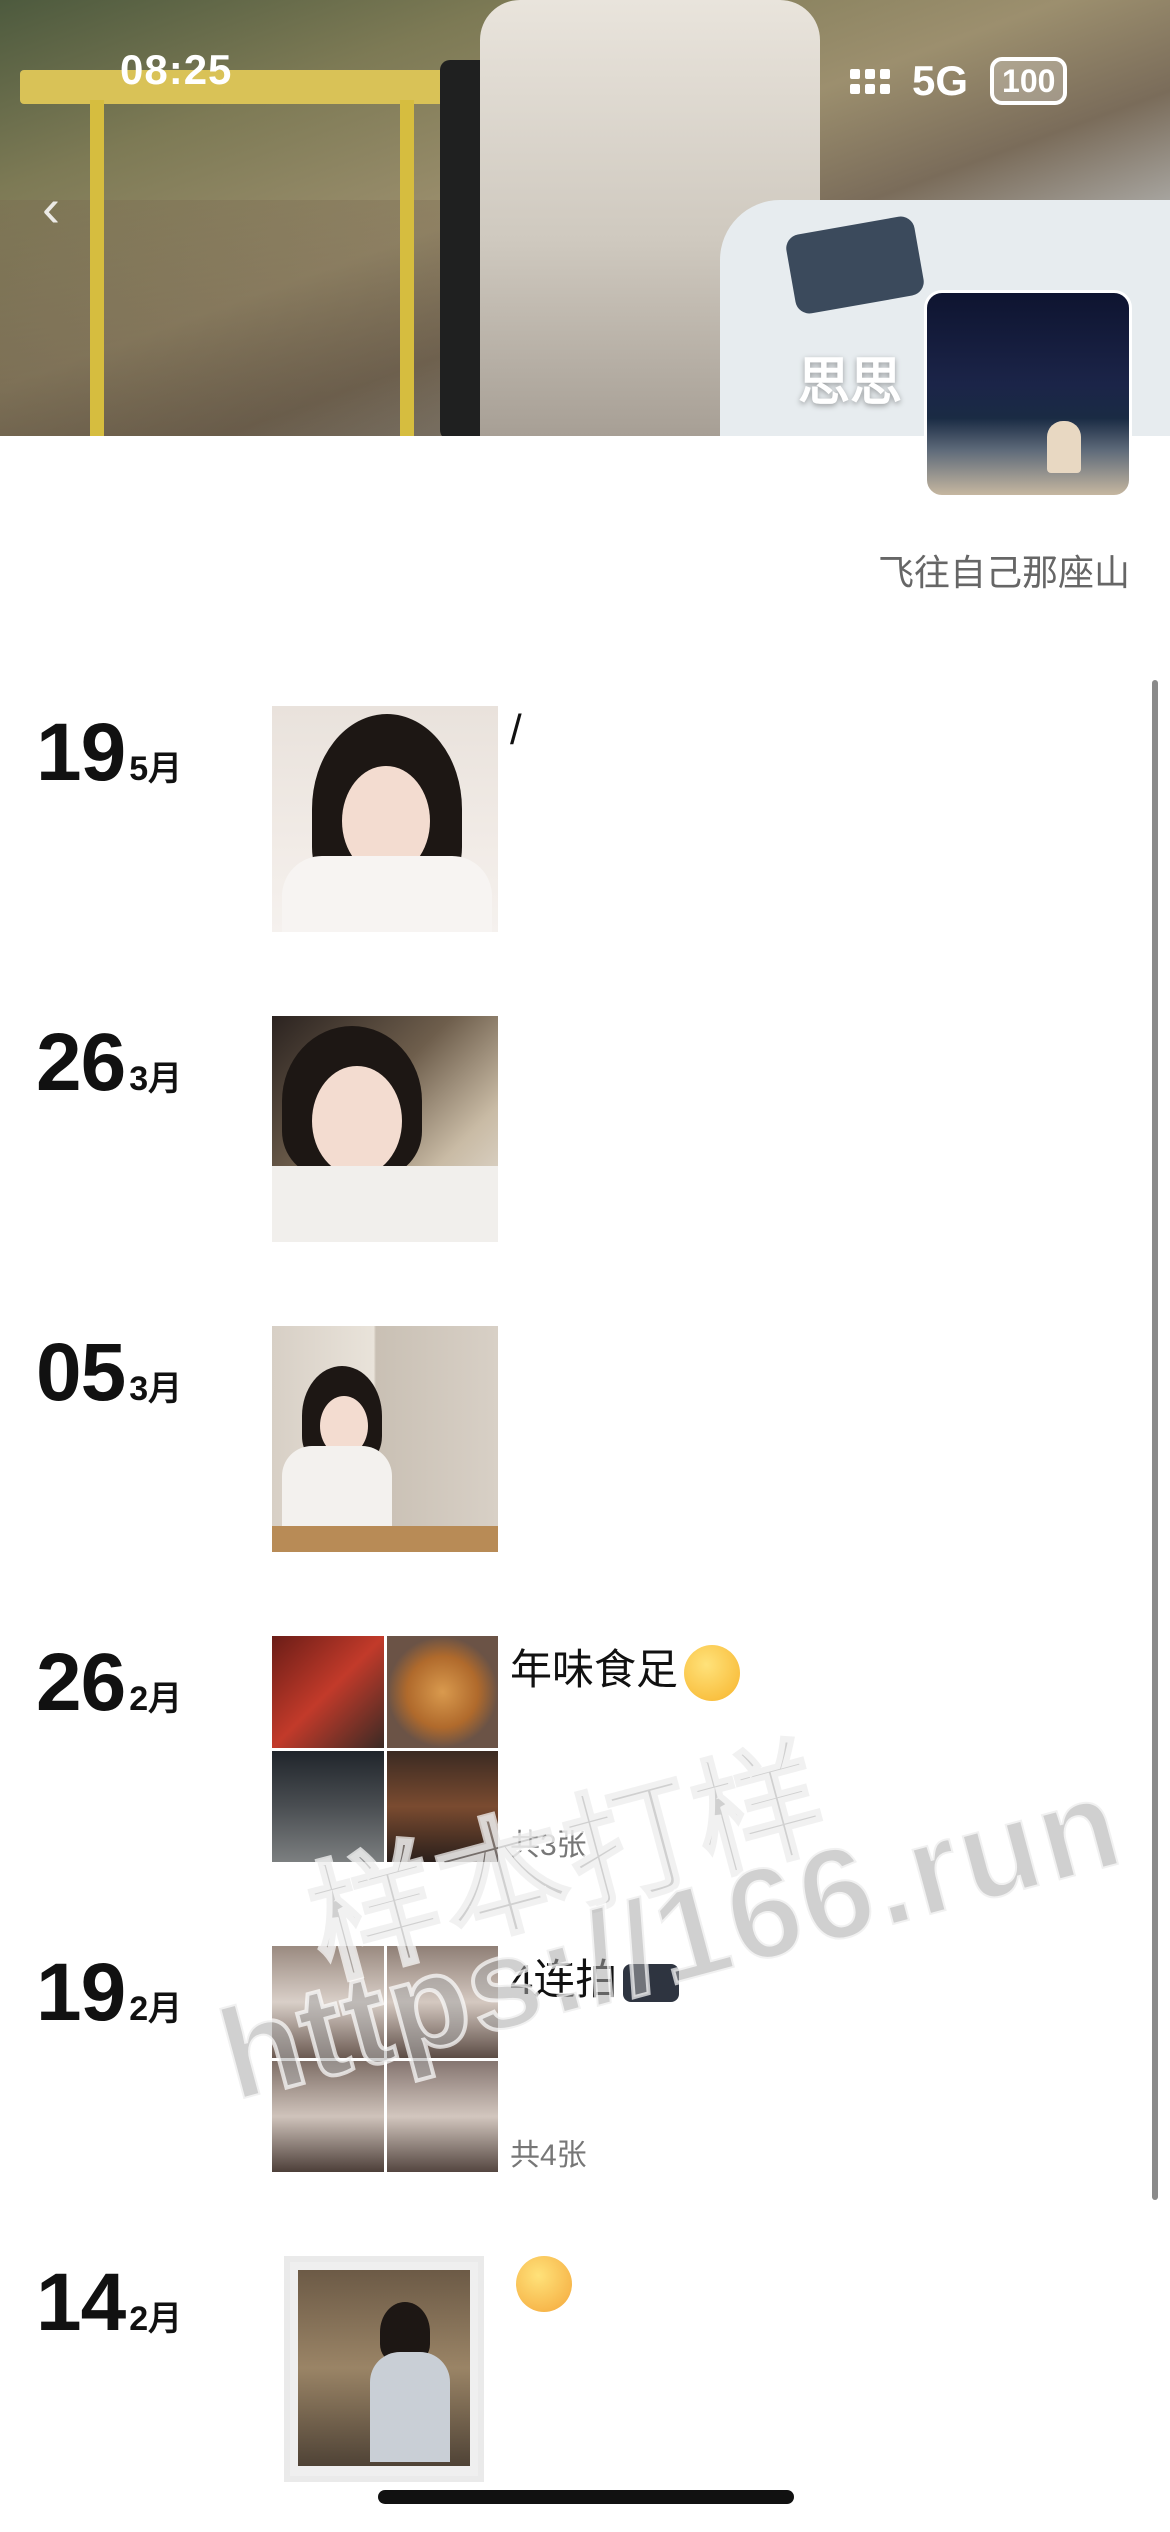 This screenshot has height=2532, width=1170. I want to click on home-indicator, so click(586, 2497).